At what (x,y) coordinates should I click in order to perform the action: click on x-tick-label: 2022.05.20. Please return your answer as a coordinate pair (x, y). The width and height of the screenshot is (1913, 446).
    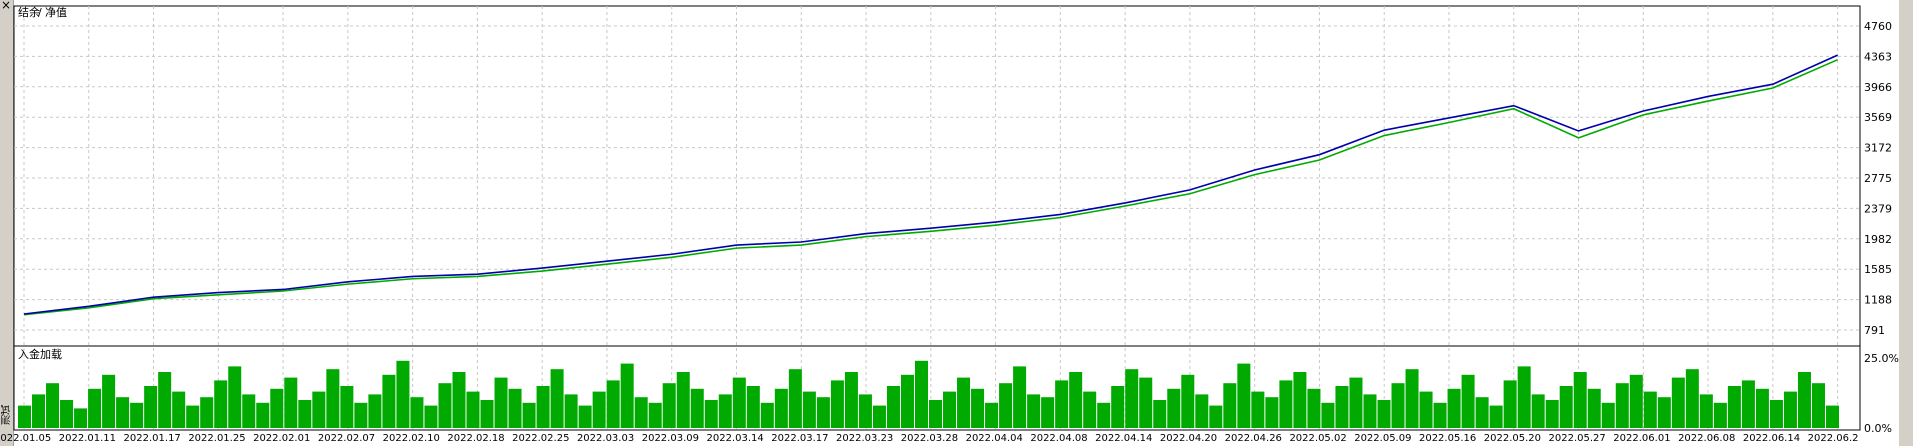
    Looking at the image, I should click on (1512, 438).